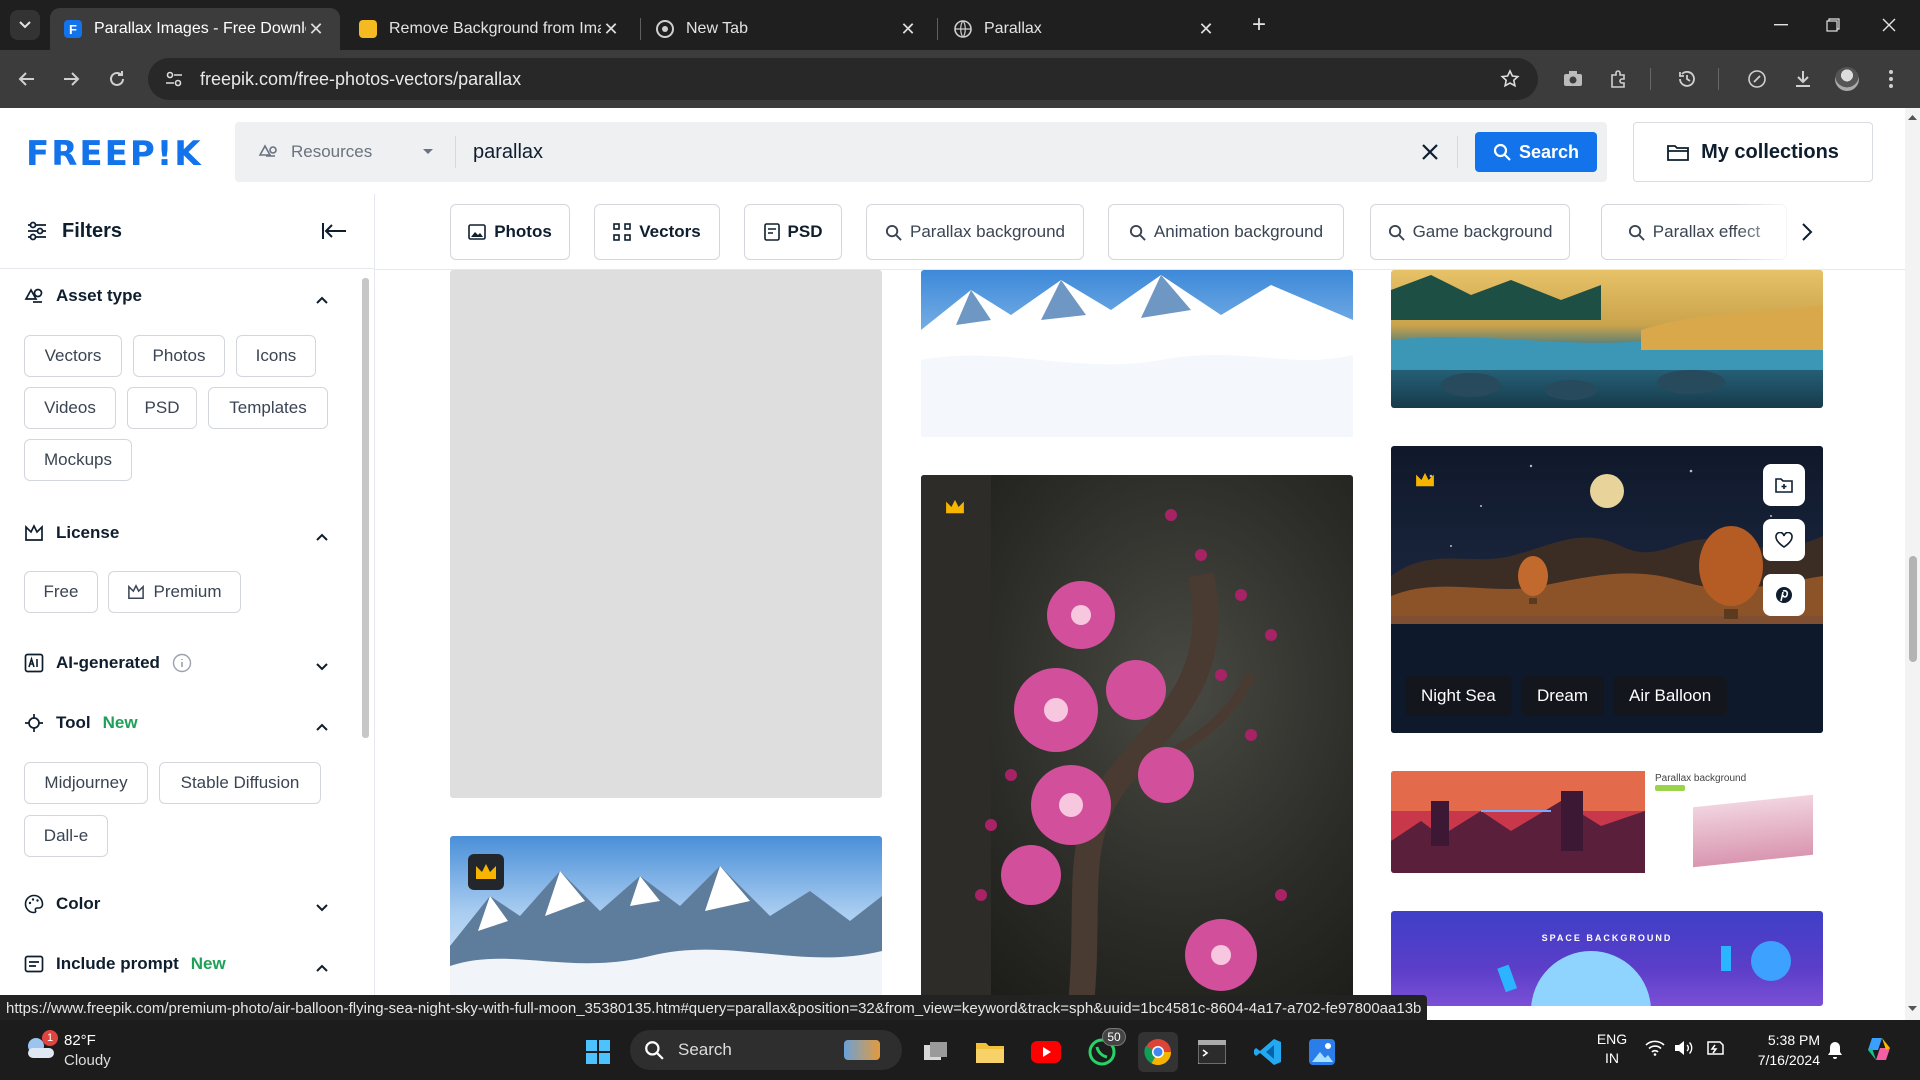 The height and width of the screenshot is (1080, 1920). Describe the element at coordinates (666, 534) in the screenshot. I see `result-image-placeholder` at that location.